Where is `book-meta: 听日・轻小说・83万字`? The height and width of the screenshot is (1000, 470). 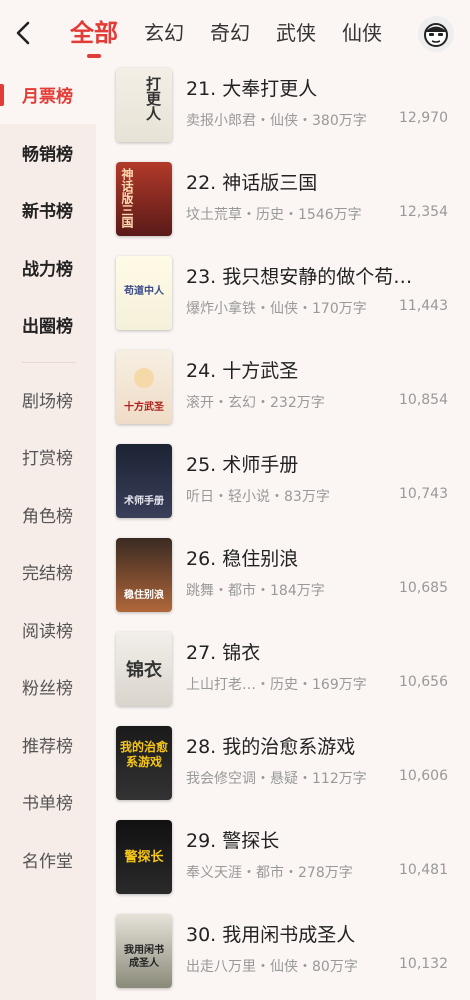 book-meta: 听日・轻小说・83万字 is located at coordinates (258, 497).